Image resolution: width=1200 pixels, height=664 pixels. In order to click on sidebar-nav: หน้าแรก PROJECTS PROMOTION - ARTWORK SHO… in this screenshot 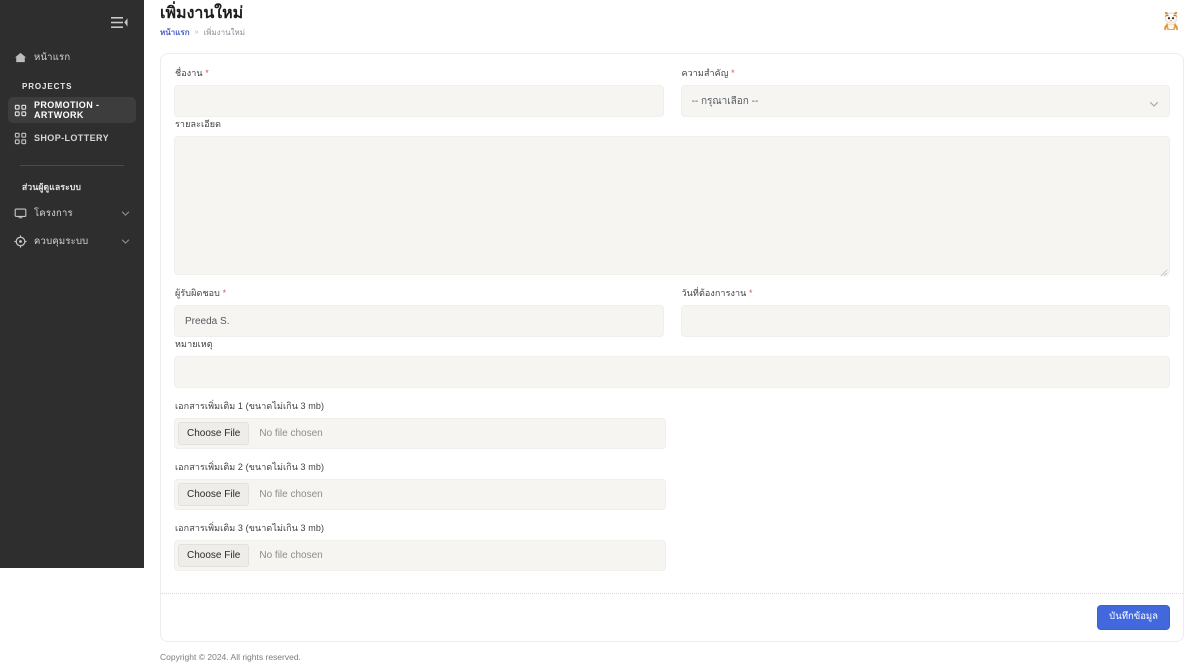, I will do `click(72, 150)`.